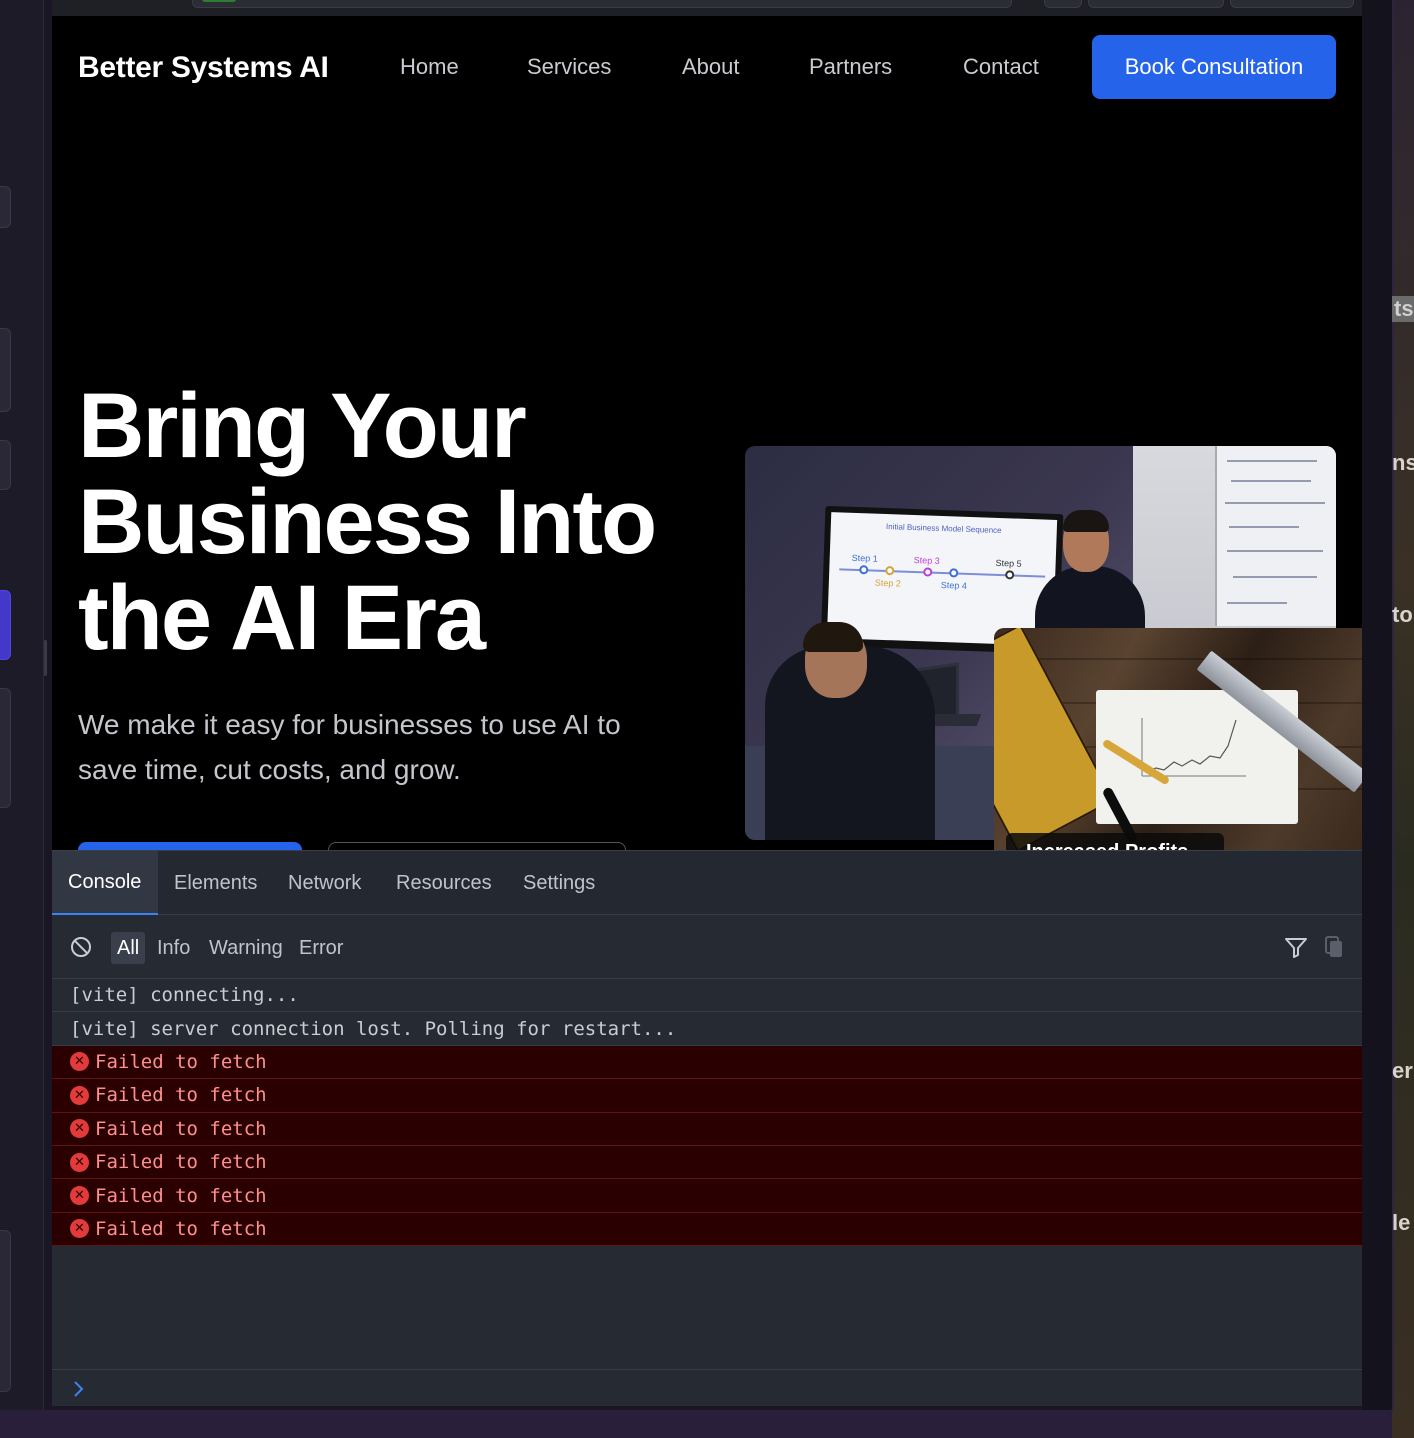 Image resolution: width=1414 pixels, height=1438 pixels. Describe the element at coordinates (219, 1) in the screenshot. I see `secure-badge` at that location.